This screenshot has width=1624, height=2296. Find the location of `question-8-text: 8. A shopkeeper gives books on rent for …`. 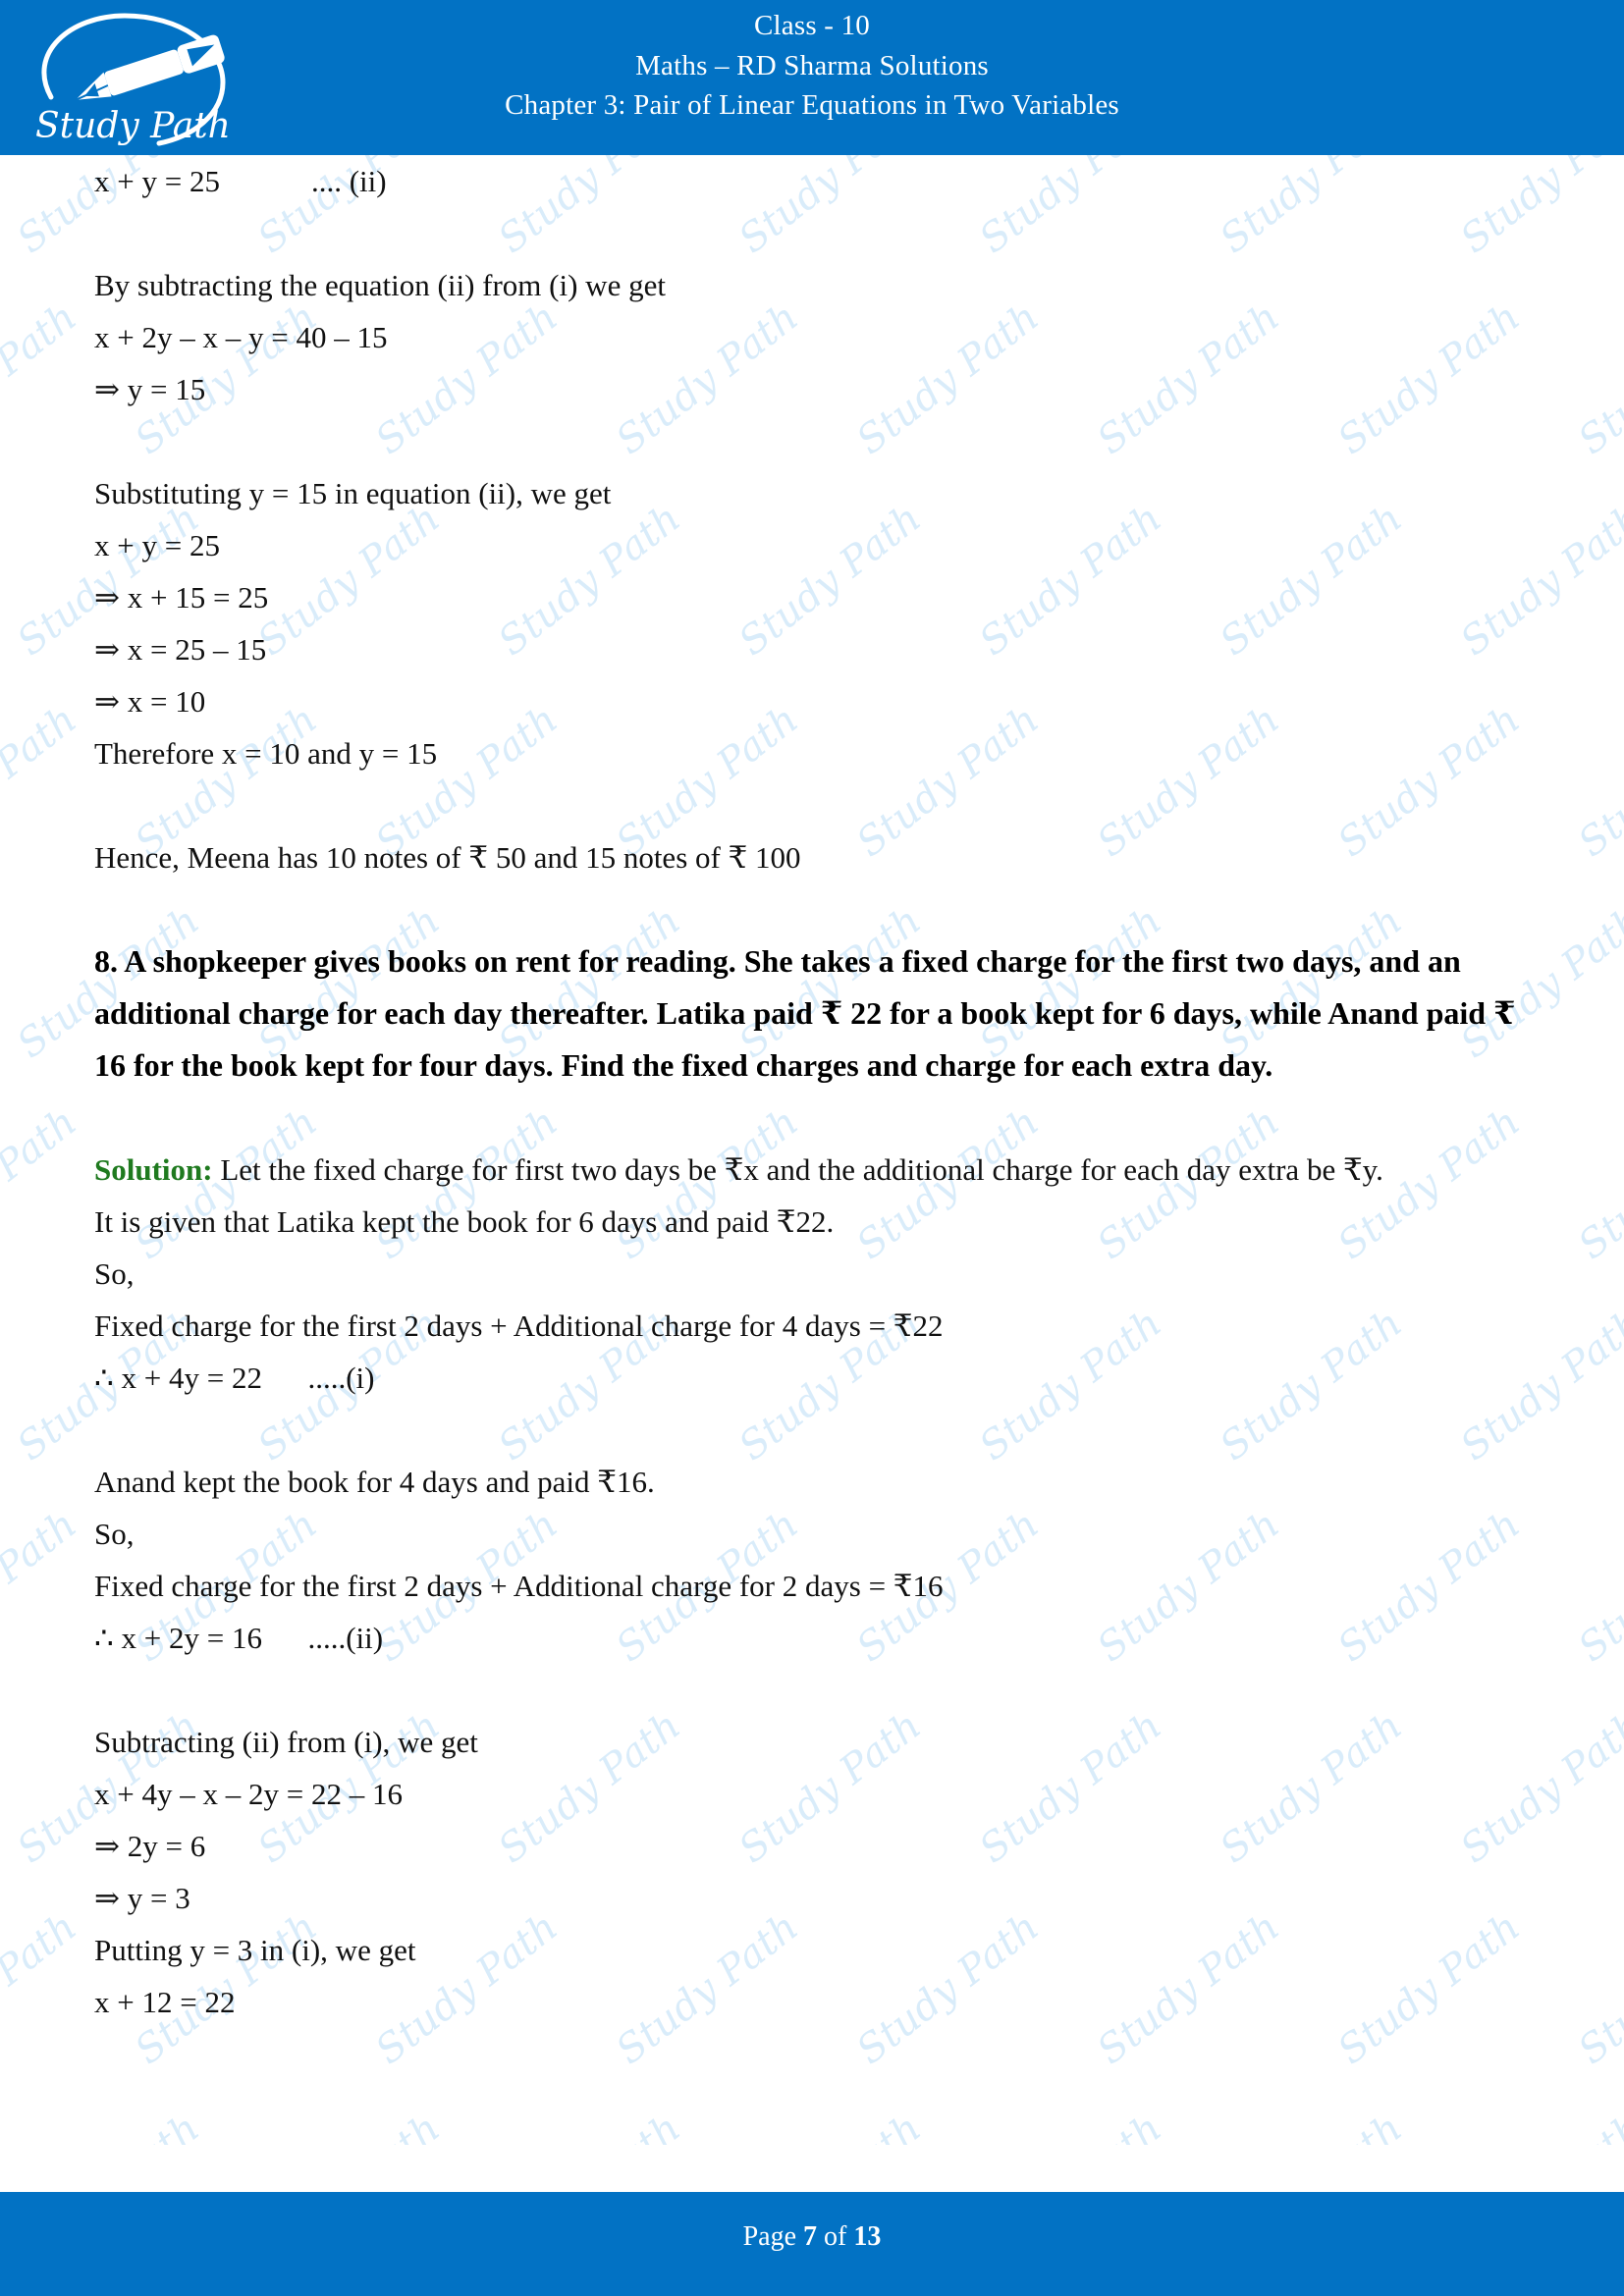

question-8-text: 8. A shopkeeper gives books on rent for … is located at coordinates (805, 1013).